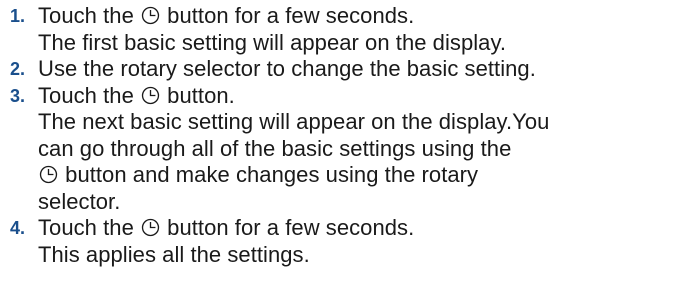 Image resolution: width=686 pixels, height=303 pixels. I want to click on step-line: Touch the button., so click(362, 96).